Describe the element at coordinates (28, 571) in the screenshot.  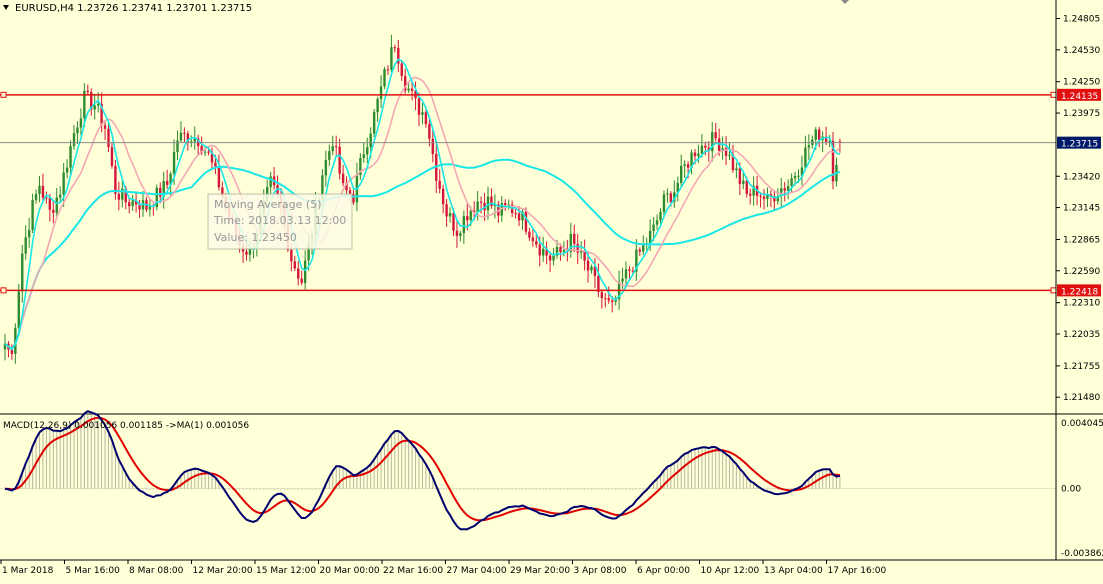
I see `time-tick-label: 1 Mar 2018` at that location.